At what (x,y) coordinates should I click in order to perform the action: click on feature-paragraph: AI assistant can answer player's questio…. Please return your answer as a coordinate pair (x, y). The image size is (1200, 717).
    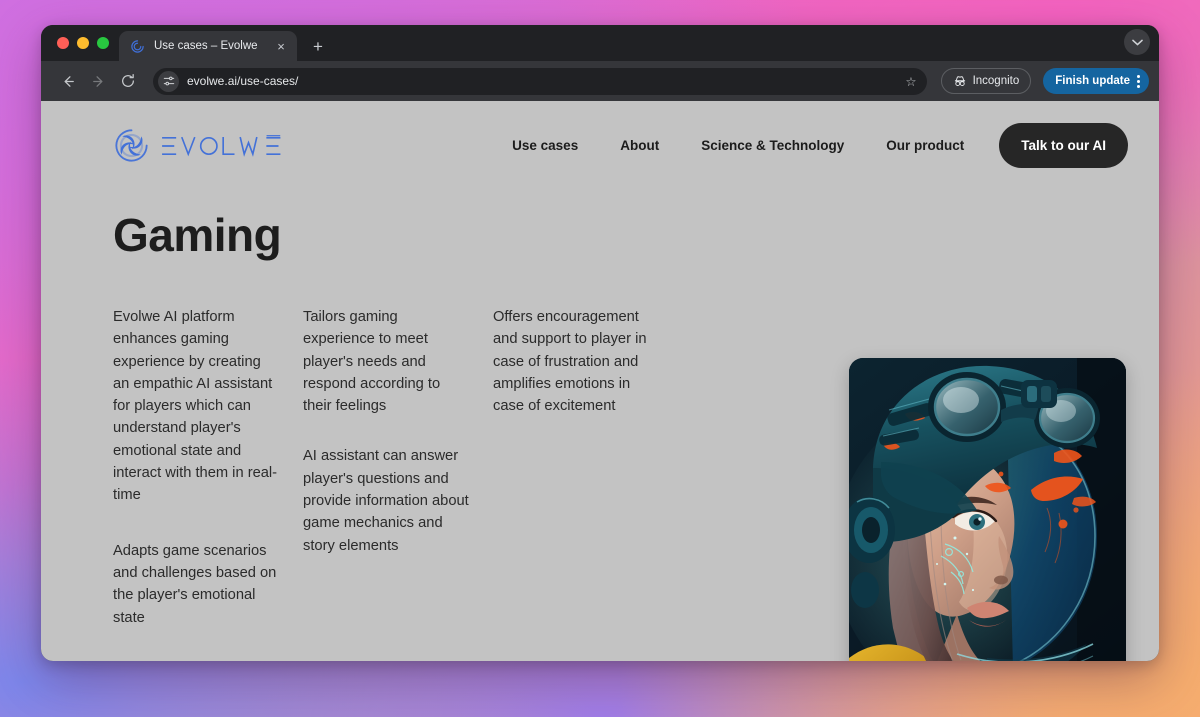
    Looking at the image, I should click on (386, 501).